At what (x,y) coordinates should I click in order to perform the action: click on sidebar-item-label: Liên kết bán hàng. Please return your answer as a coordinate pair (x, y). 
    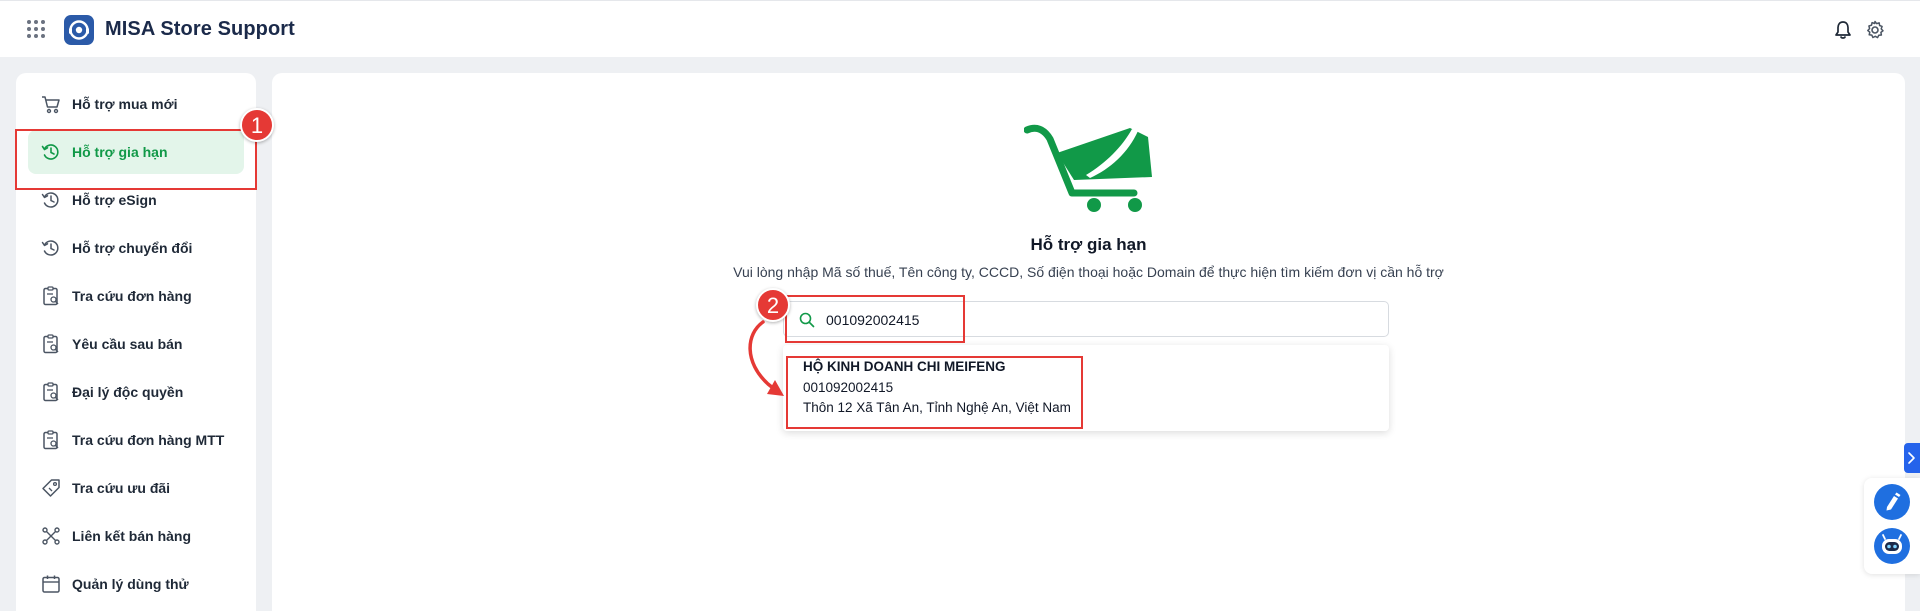
    Looking at the image, I should click on (132, 536).